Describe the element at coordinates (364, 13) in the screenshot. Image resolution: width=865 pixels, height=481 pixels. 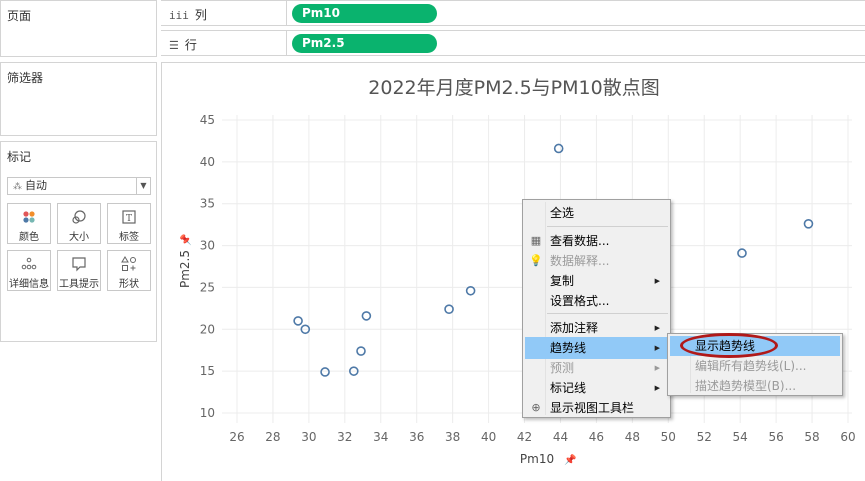
I see `pm10-pill: Pm10` at that location.